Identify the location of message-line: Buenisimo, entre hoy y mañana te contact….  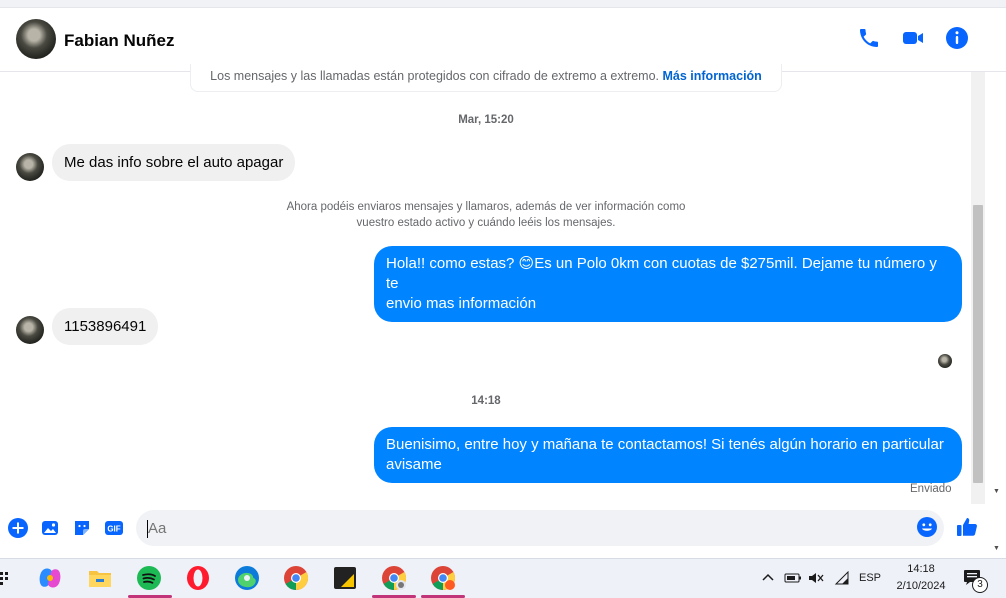
(665, 444).